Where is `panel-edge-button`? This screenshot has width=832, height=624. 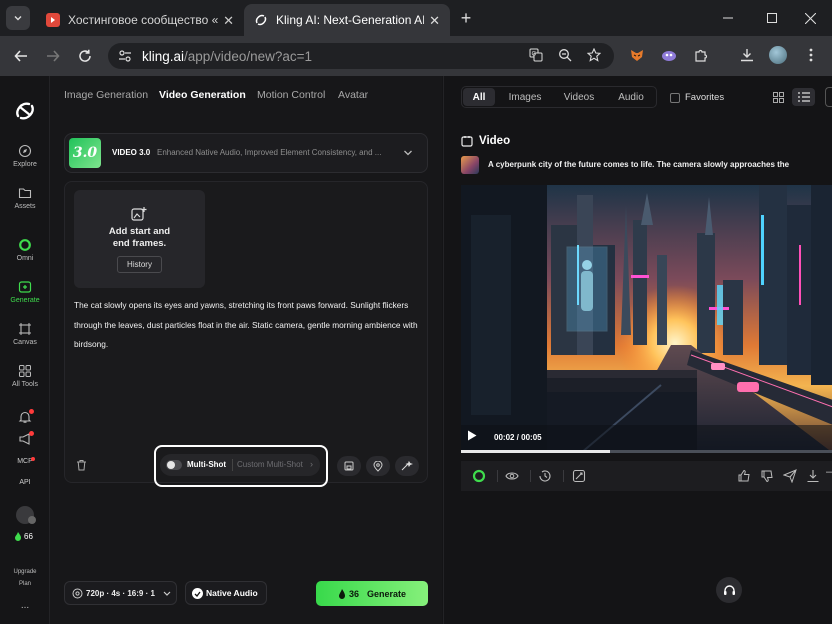
panel-edge-button is located at coordinates (828, 97).